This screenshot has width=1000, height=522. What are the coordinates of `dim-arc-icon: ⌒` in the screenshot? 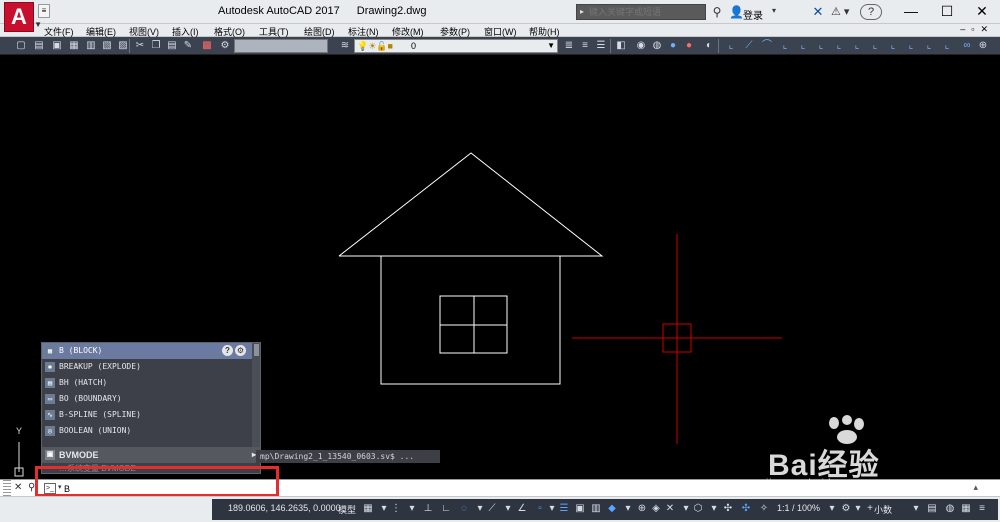 It's located at (767, 45).